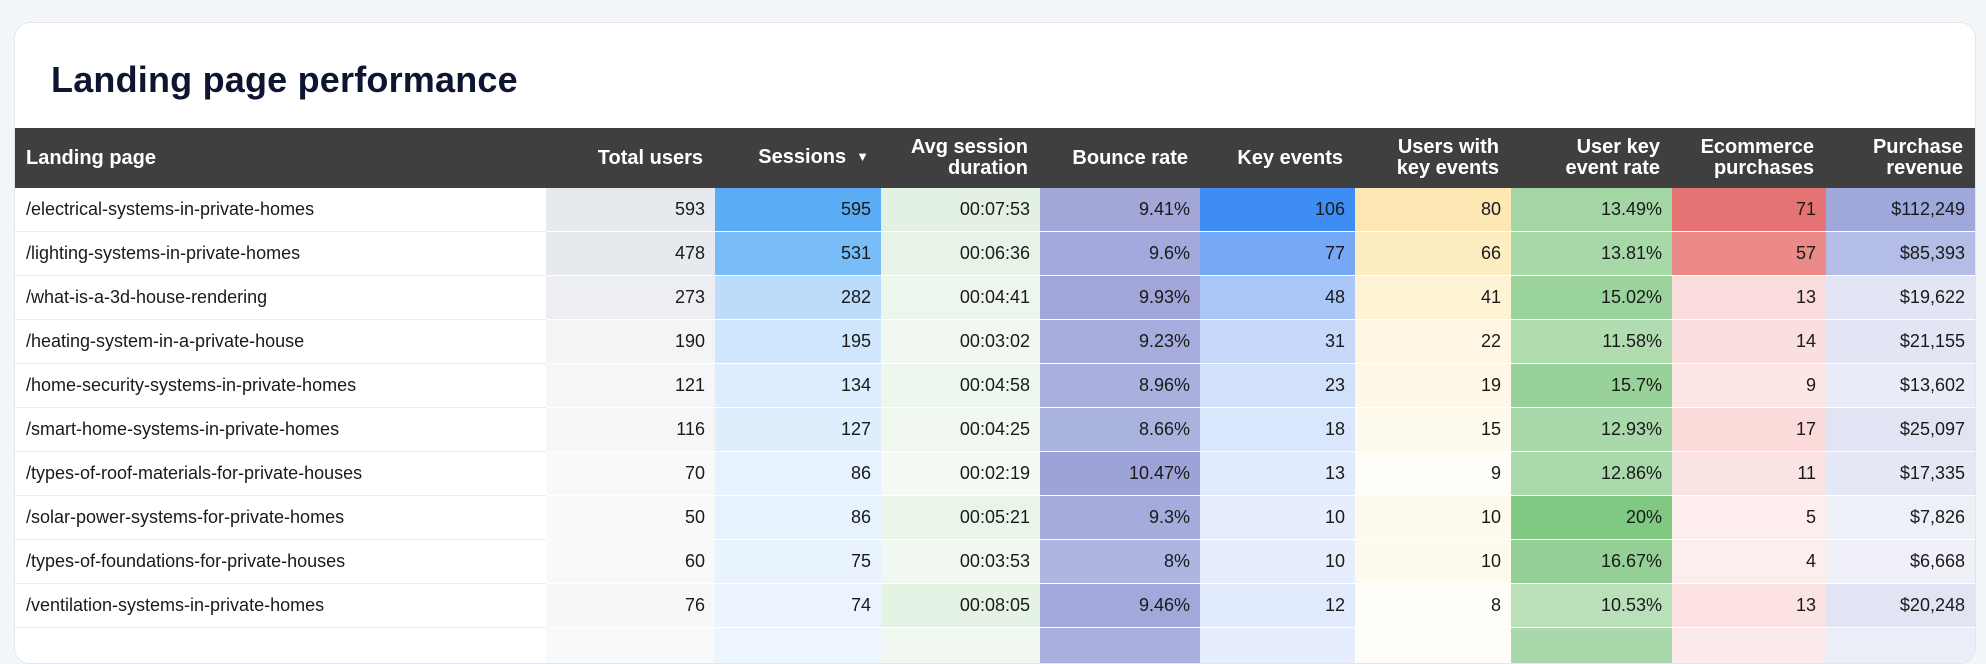  What do you see at coordinates (1433, 474) in the screenshot?
I see `cell-users-with-key-events: 9` at bounding box center [1433, 474].